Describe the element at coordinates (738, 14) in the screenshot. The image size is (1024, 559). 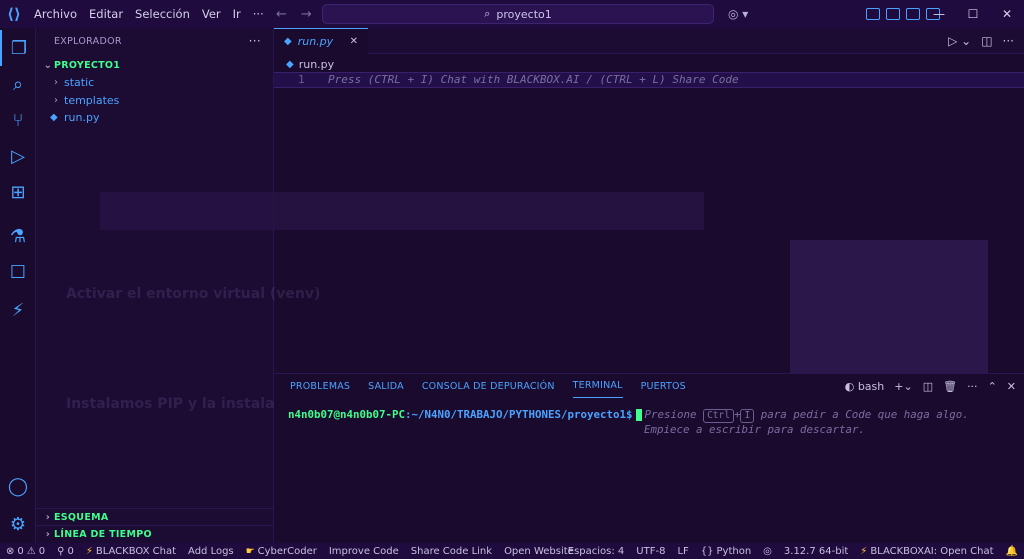
I see `copilot-icon: ◎ ▾` at that location.